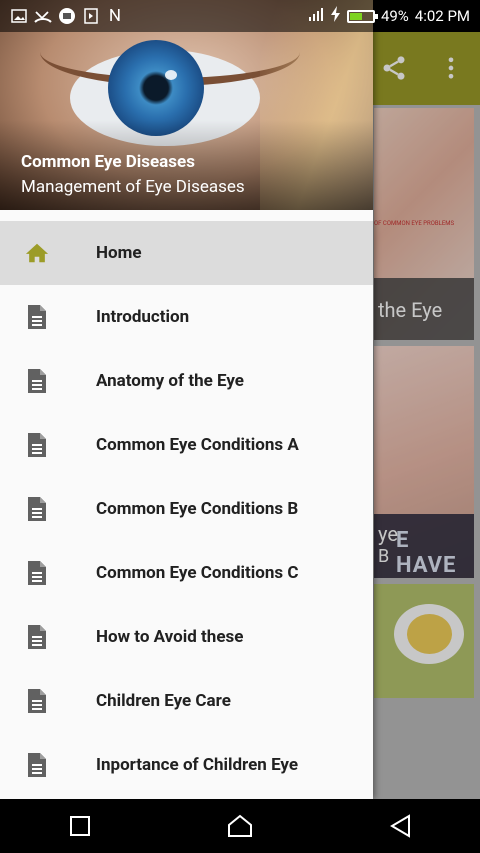 This screenshot has height=853, width=480. Describe the element at coordinates (197, 445) in the screenshot. I see `menu-item-label: Common Eye Conditions A` at that location.